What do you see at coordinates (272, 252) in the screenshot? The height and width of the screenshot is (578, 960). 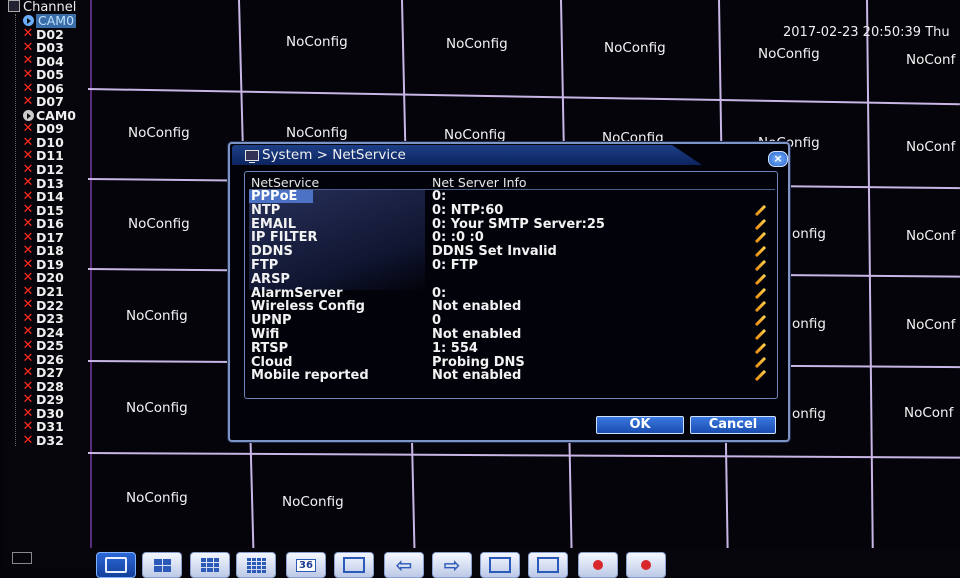 I see `service-name: DDNS` at bounding box center [272, 252].